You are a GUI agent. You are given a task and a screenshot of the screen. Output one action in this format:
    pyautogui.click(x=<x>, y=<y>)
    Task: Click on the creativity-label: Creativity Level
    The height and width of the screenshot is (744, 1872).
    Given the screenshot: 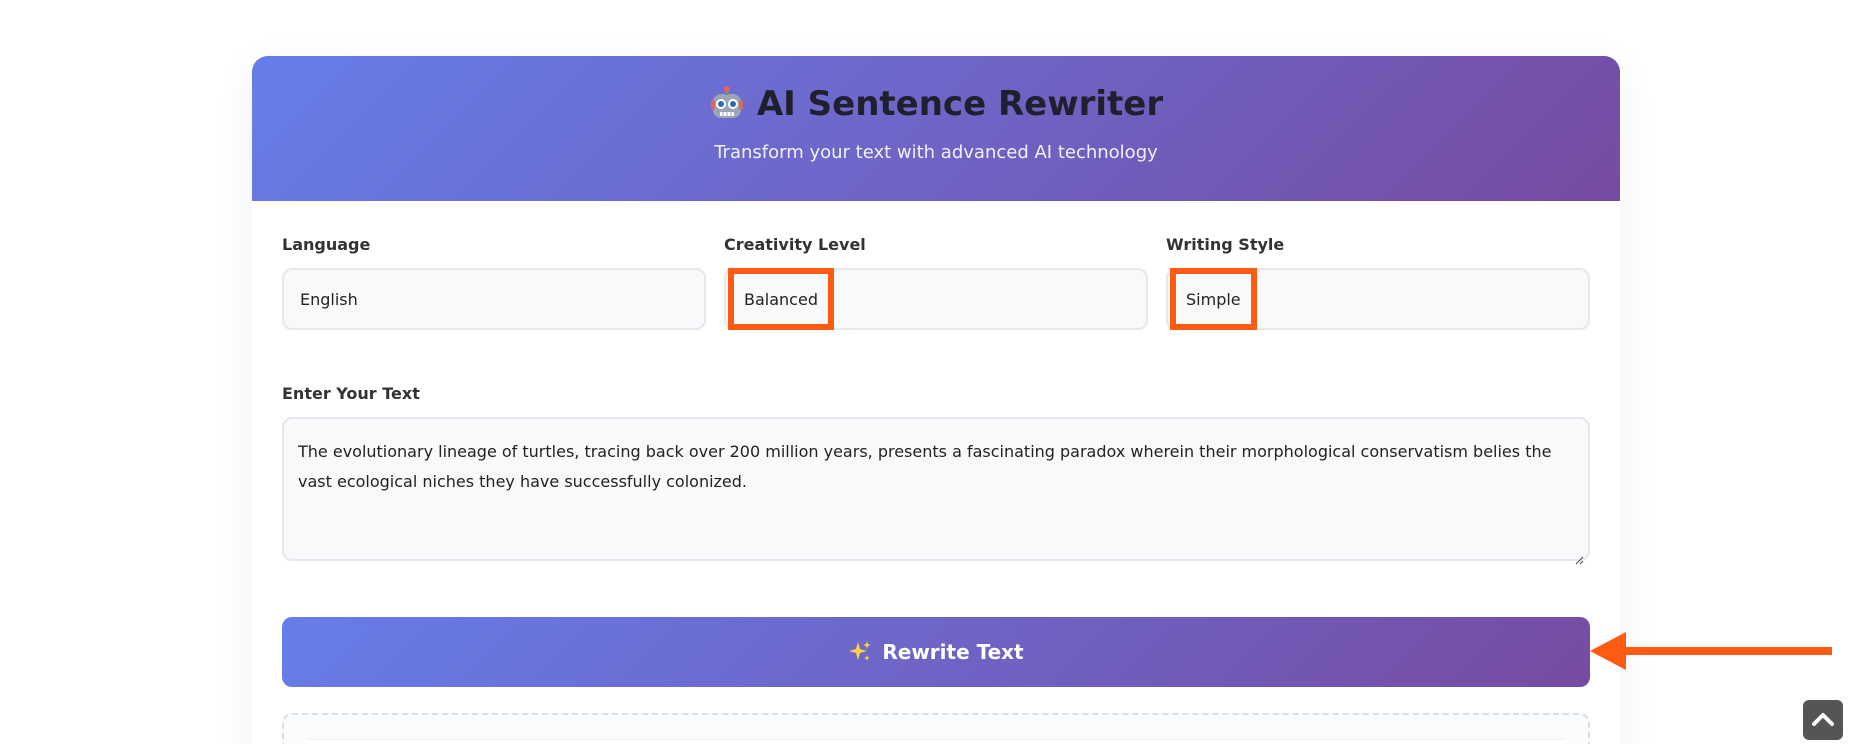 What is the action you would take?
    pyautogui.click(x=795, y=244)
    